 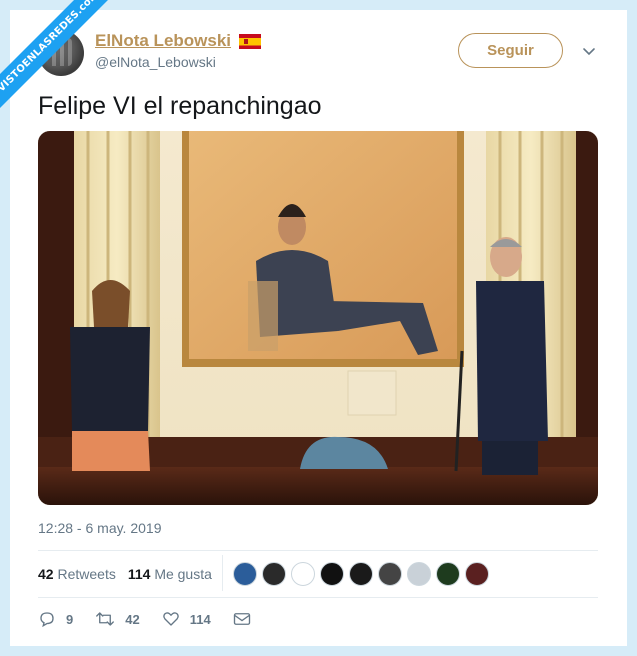 I want to click on reply-count: 9, so click(x=70, y=619).